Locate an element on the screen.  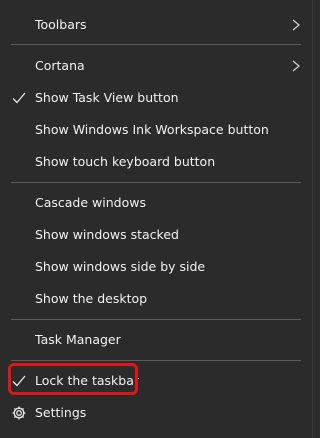
menu-item-show-task-view: Show Task View button is located at coordinates (156, 98).